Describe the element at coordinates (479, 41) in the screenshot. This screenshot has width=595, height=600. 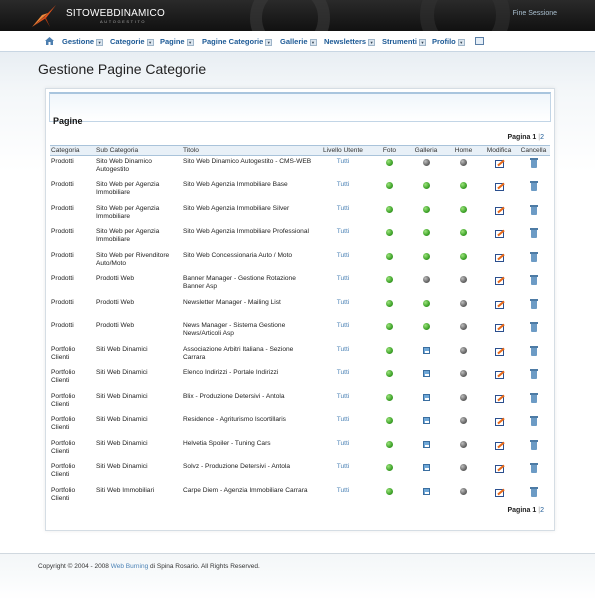
I see `table-icon` at that location.